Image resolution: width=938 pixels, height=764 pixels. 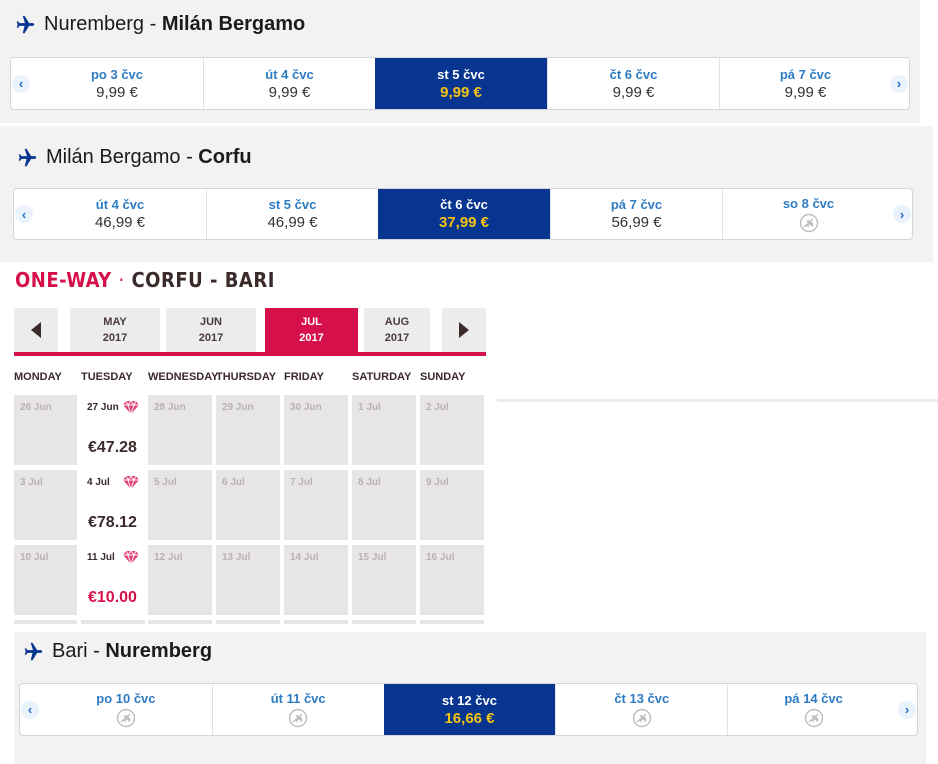 I want to click on triangle-right-icon, so click(x=464, y=330).